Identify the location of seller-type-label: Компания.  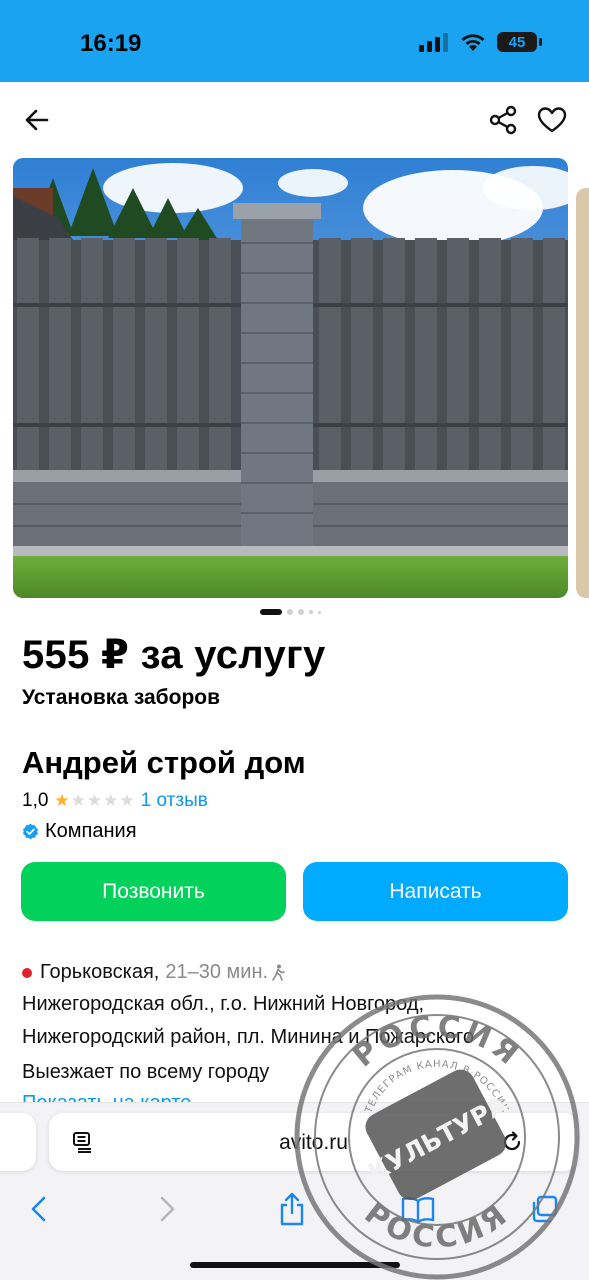
(91, 831).